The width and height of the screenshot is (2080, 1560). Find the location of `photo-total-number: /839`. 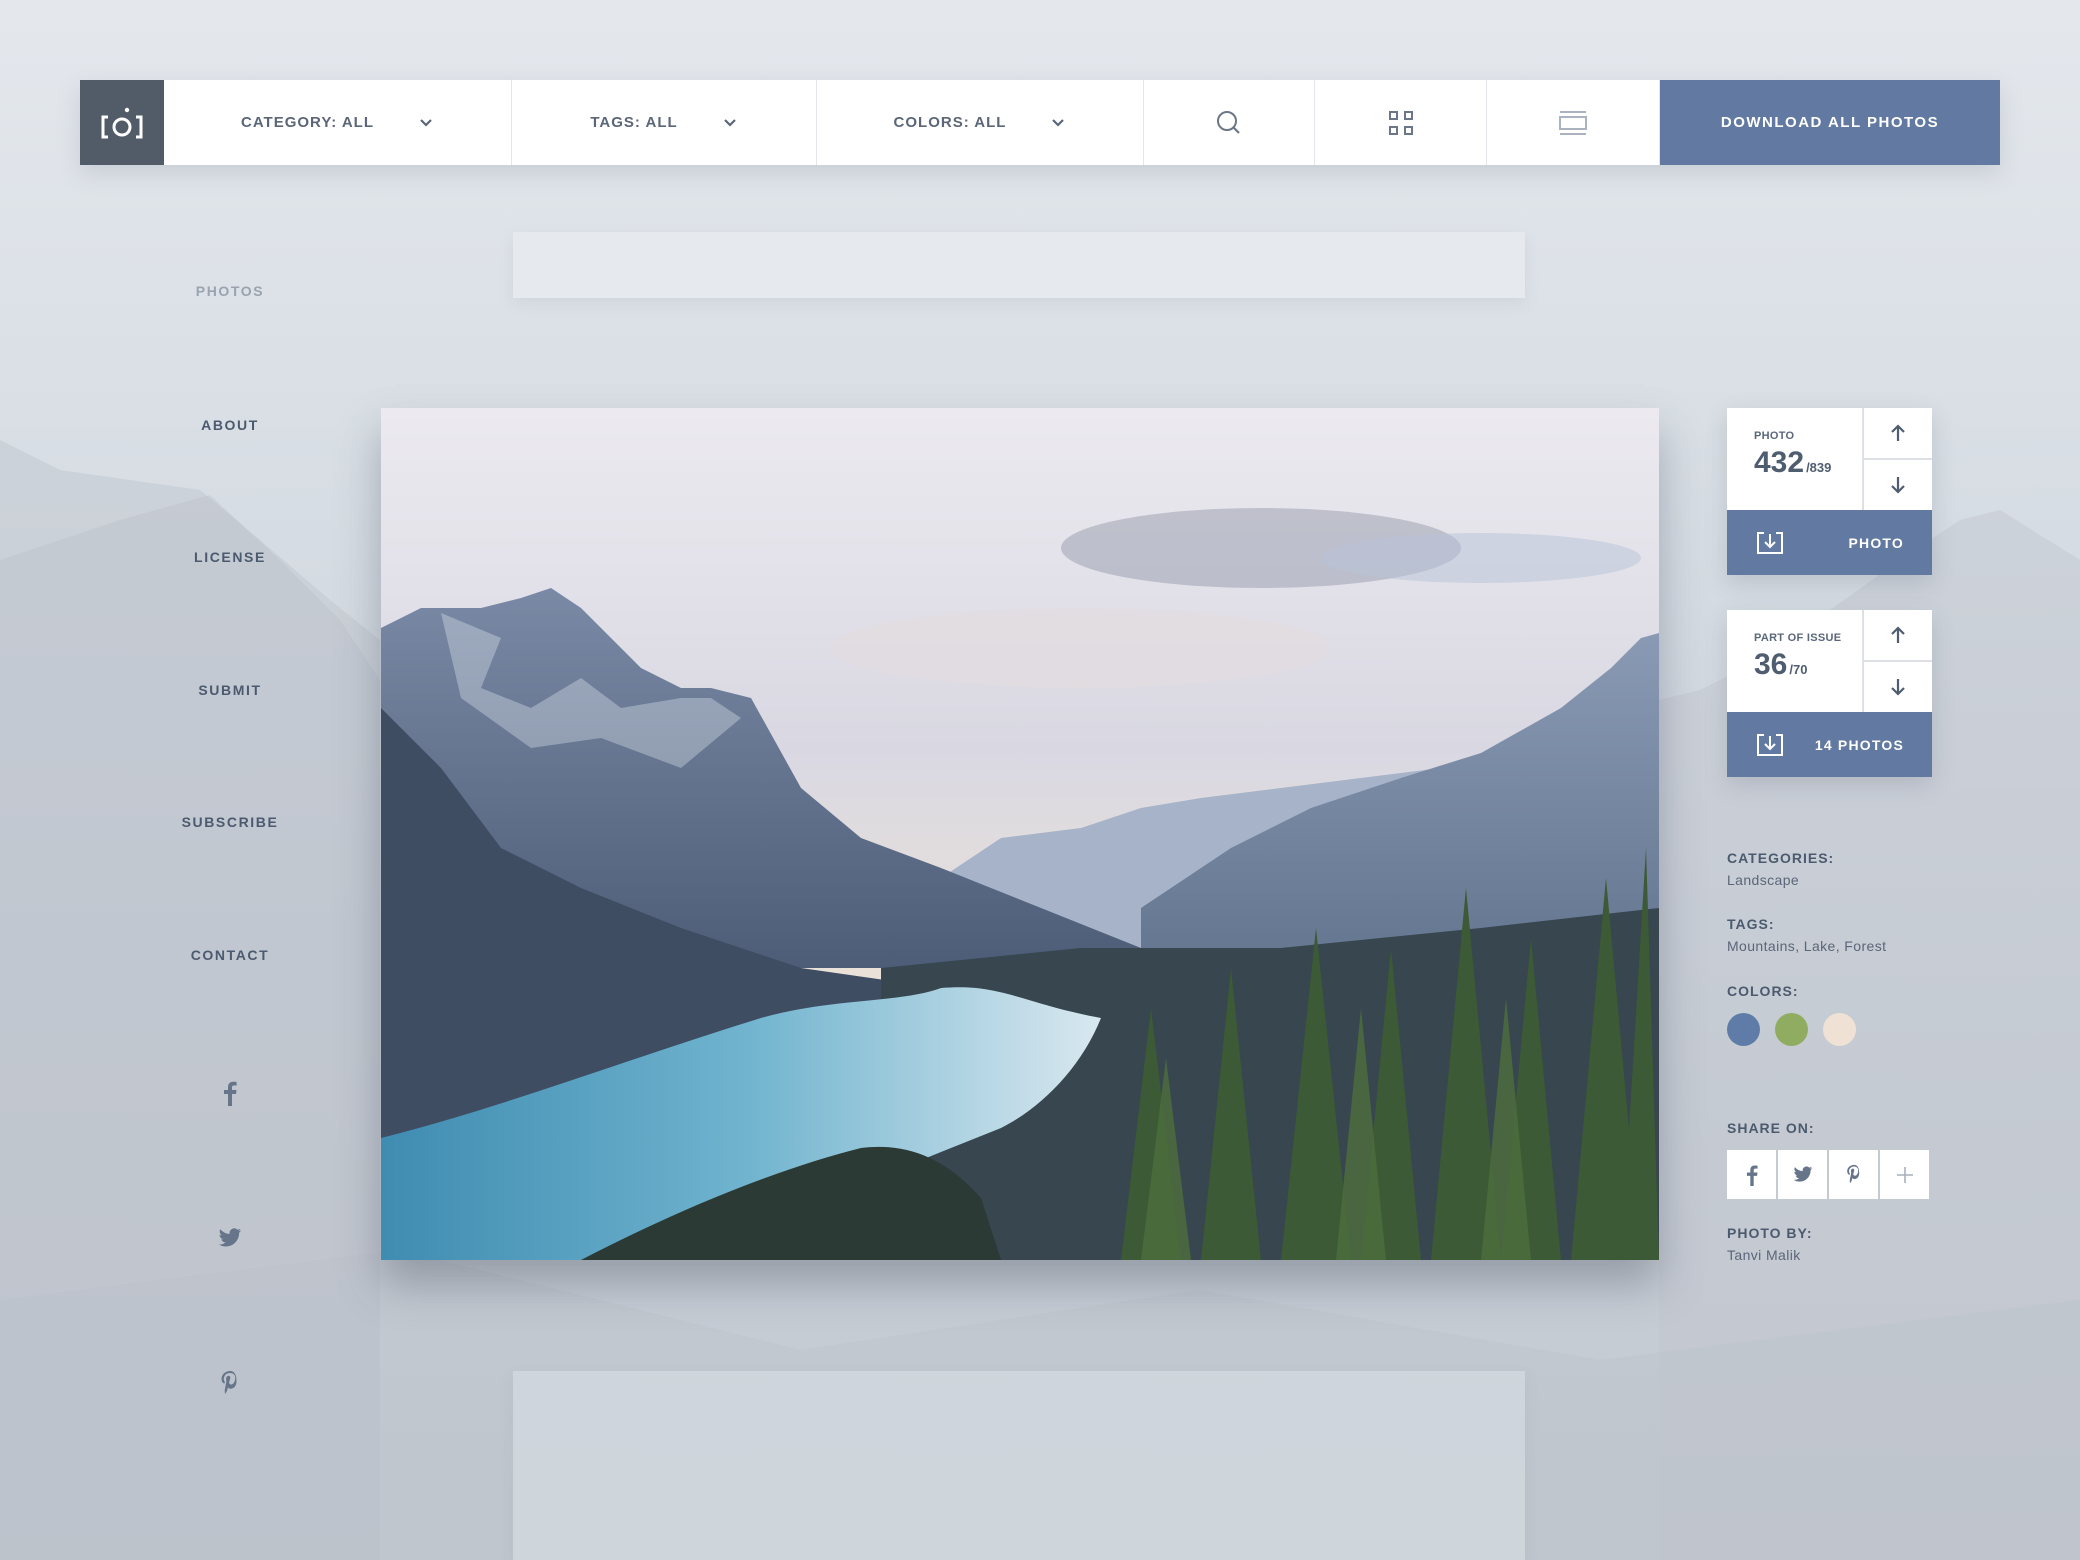

photo-total-number: /839 is located at coordinates (1819, 467).